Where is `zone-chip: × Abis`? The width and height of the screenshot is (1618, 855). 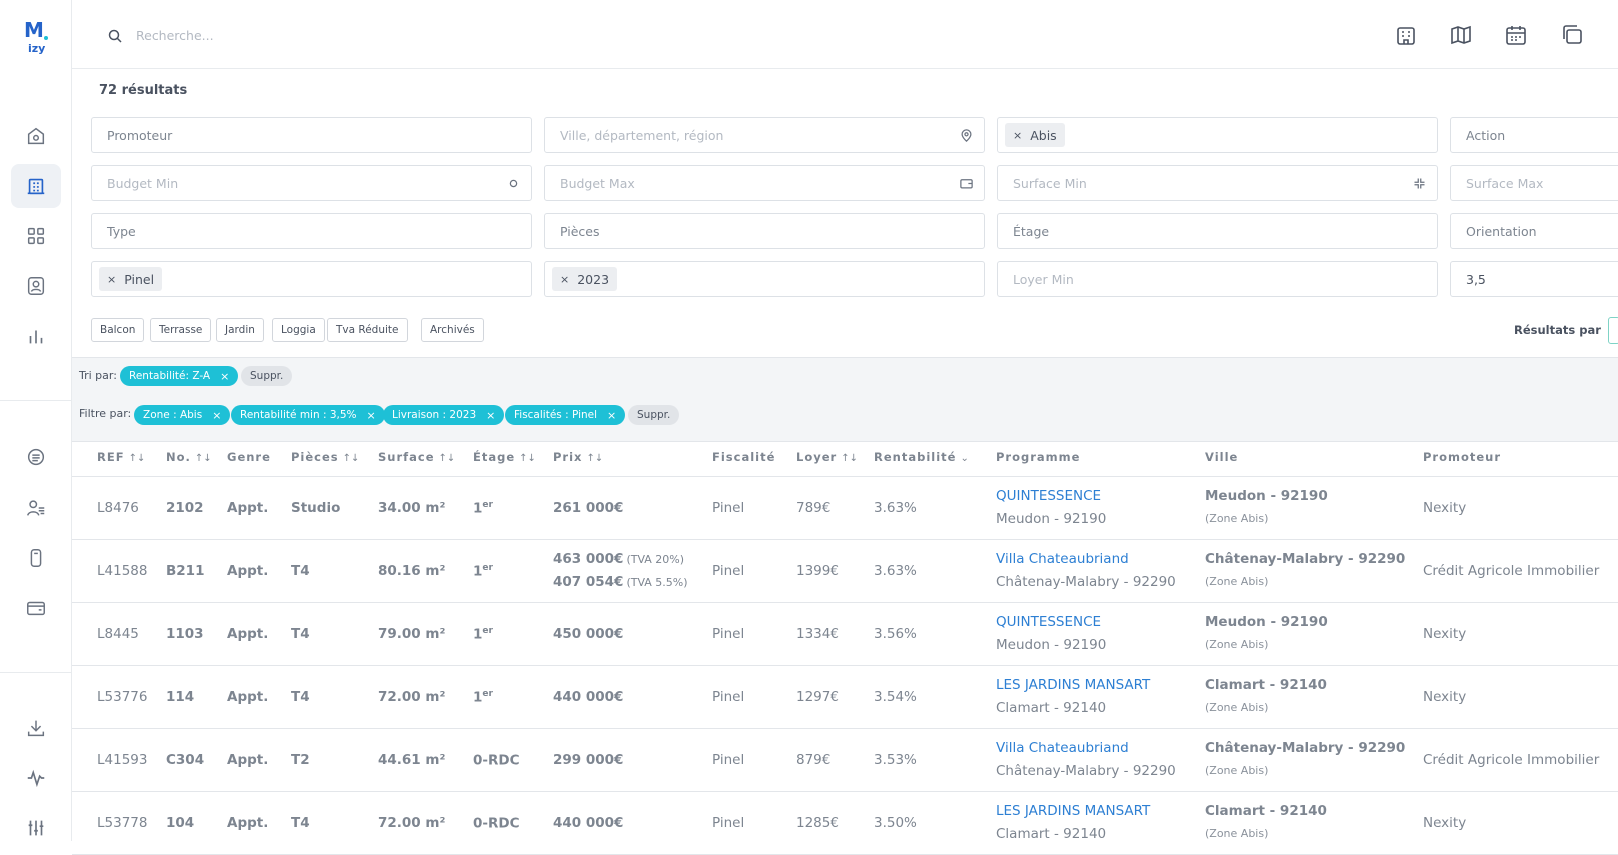
zone-chip: × Abis is located at coordinates (1035, 135).